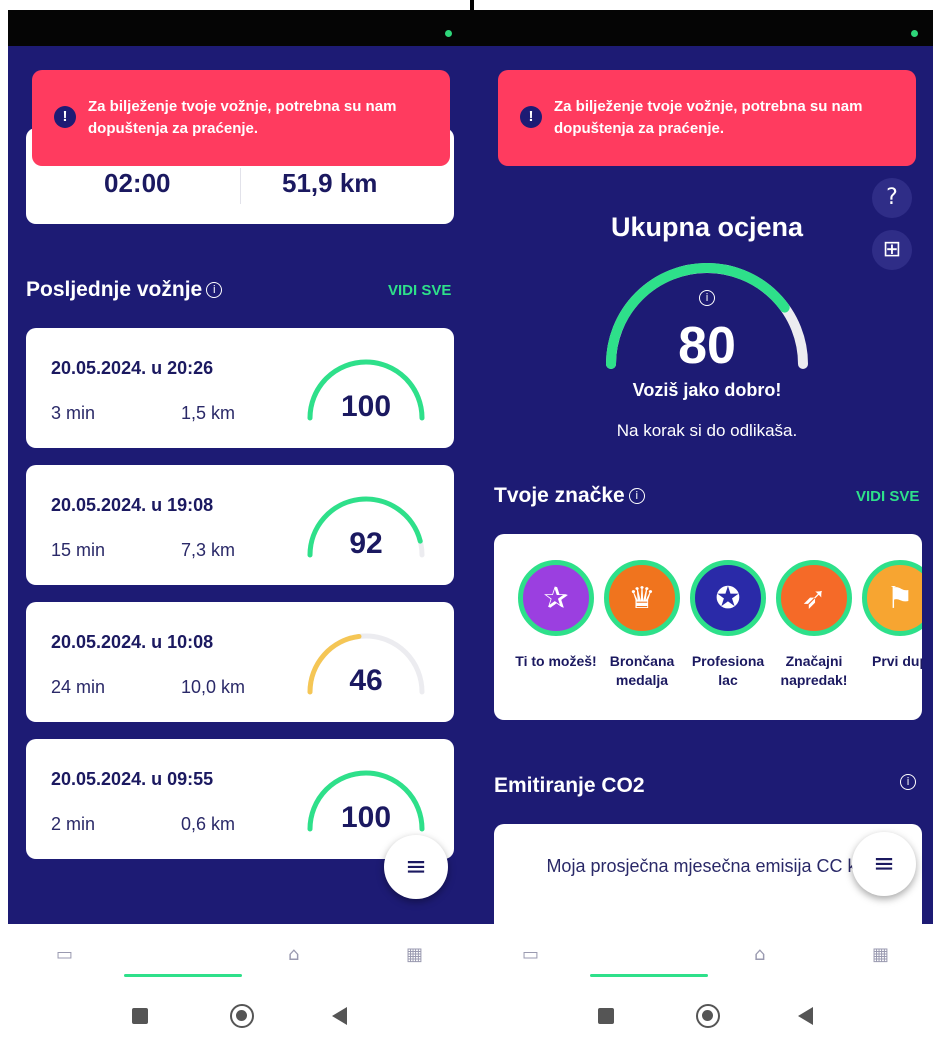 This screenshot has height=1042, width=933. What do you see at coordinates (569, 785) in the screenshot?
I see `co2-title: Emitiranje CO2` at bounding box center [569, 785].